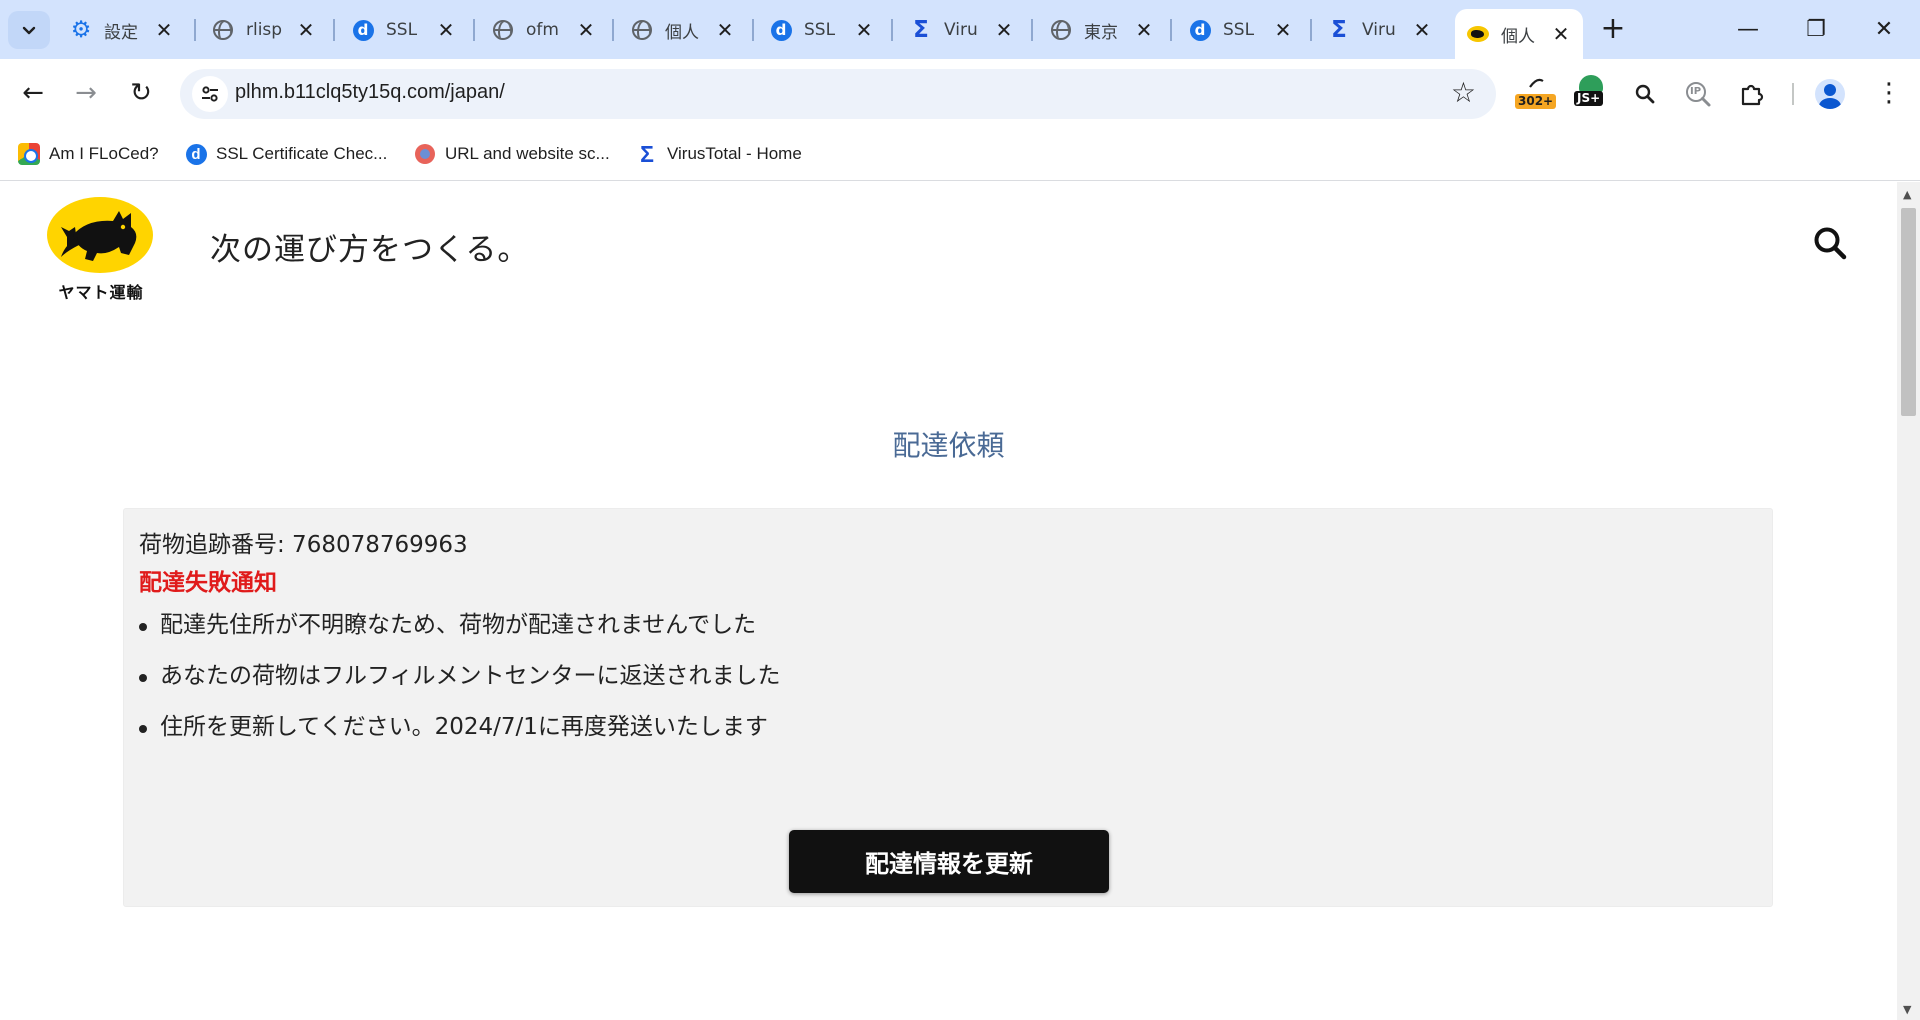 The image size is (1920, 1020). I want to click on bookmark-star-icon: ☆, so click(1463, 93).